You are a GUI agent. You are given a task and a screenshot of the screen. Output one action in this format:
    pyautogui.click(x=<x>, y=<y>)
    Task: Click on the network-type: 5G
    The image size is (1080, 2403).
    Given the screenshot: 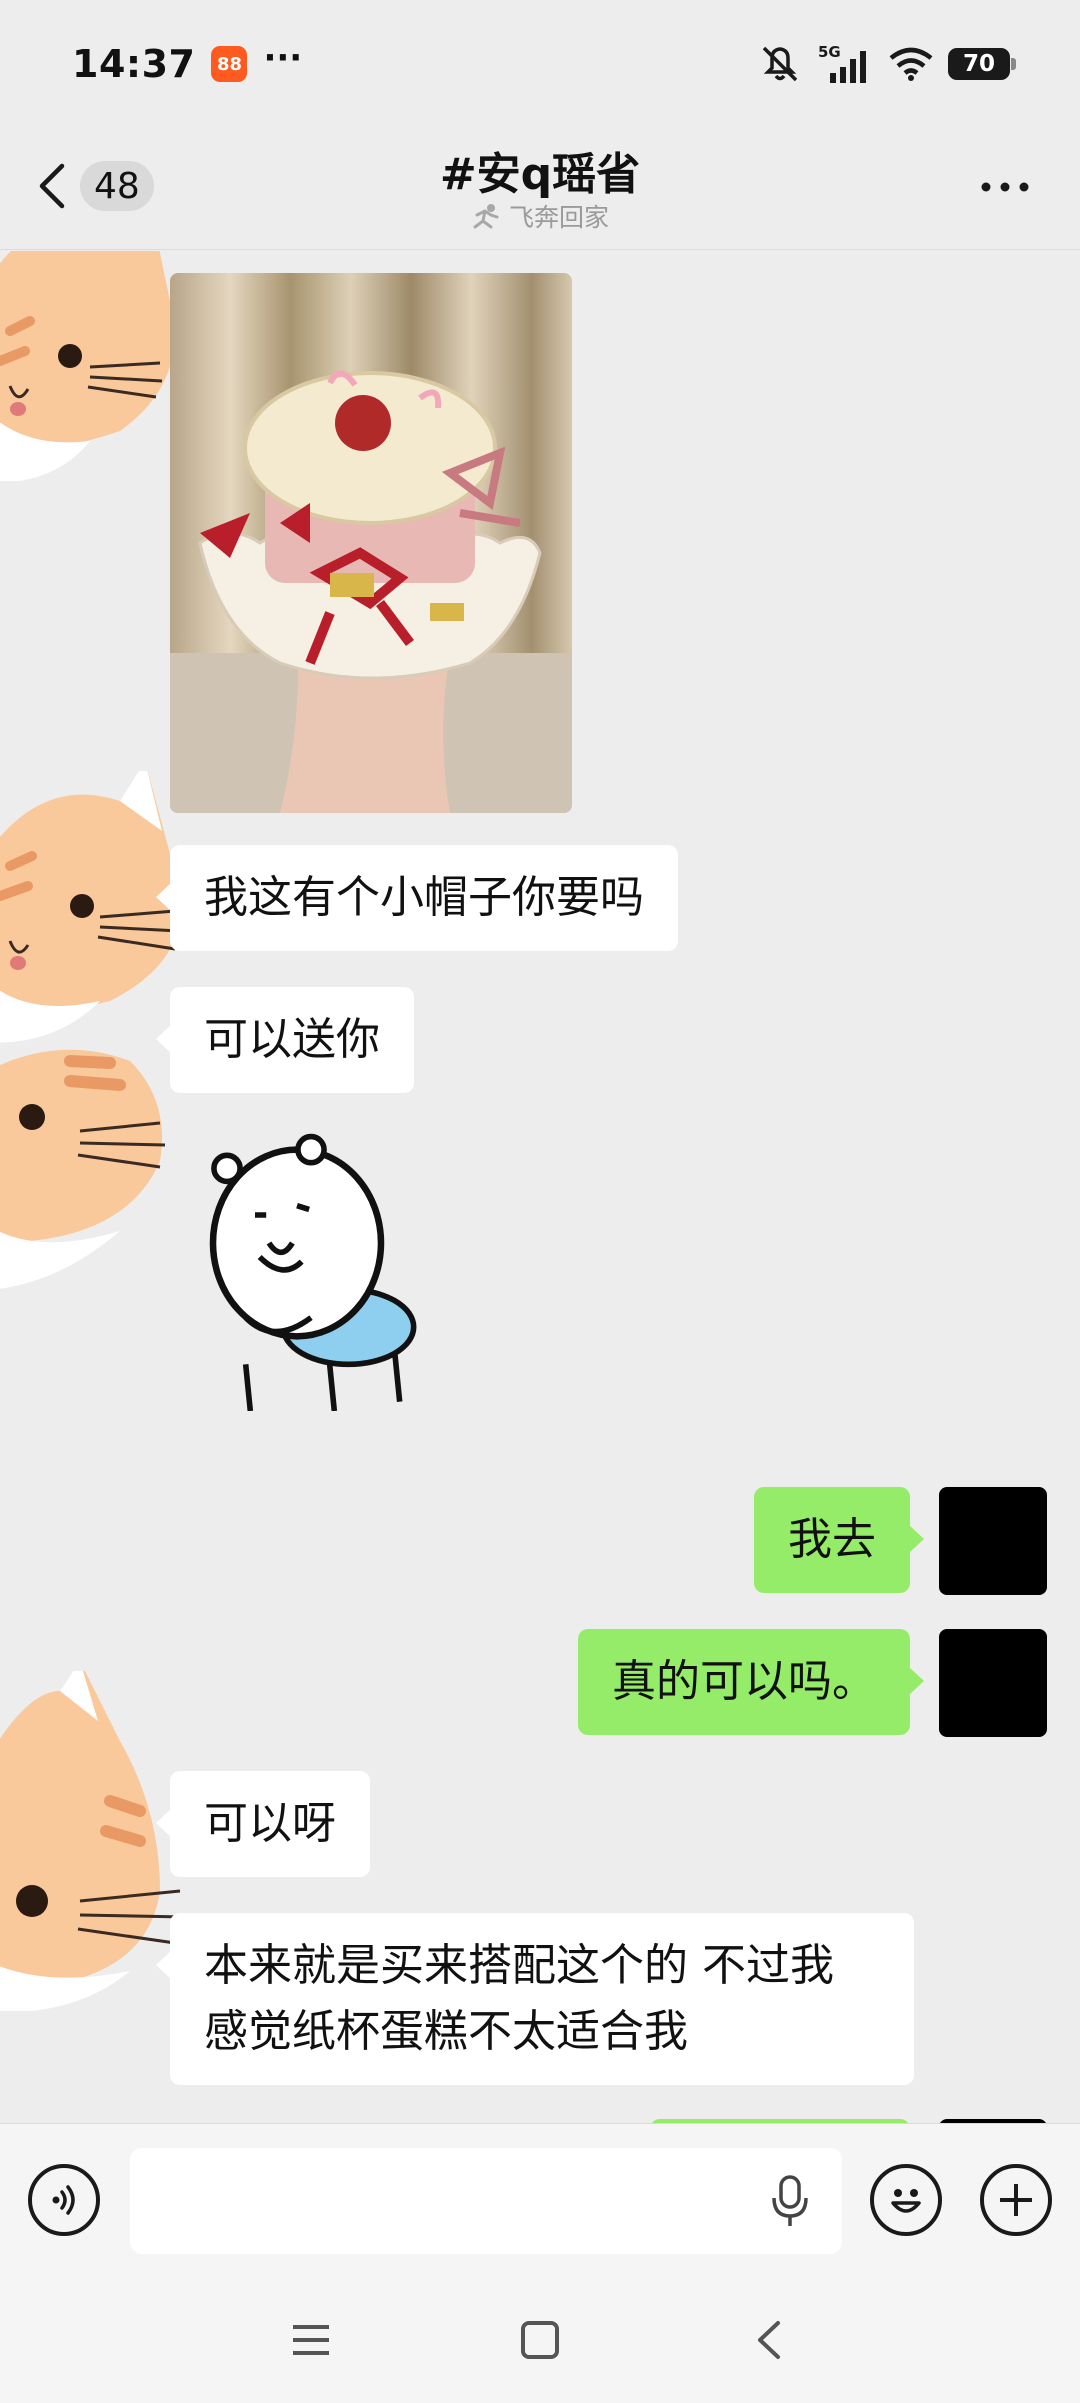 What is the action you would take?
    pyautogui.click(x=829, y=52)
    